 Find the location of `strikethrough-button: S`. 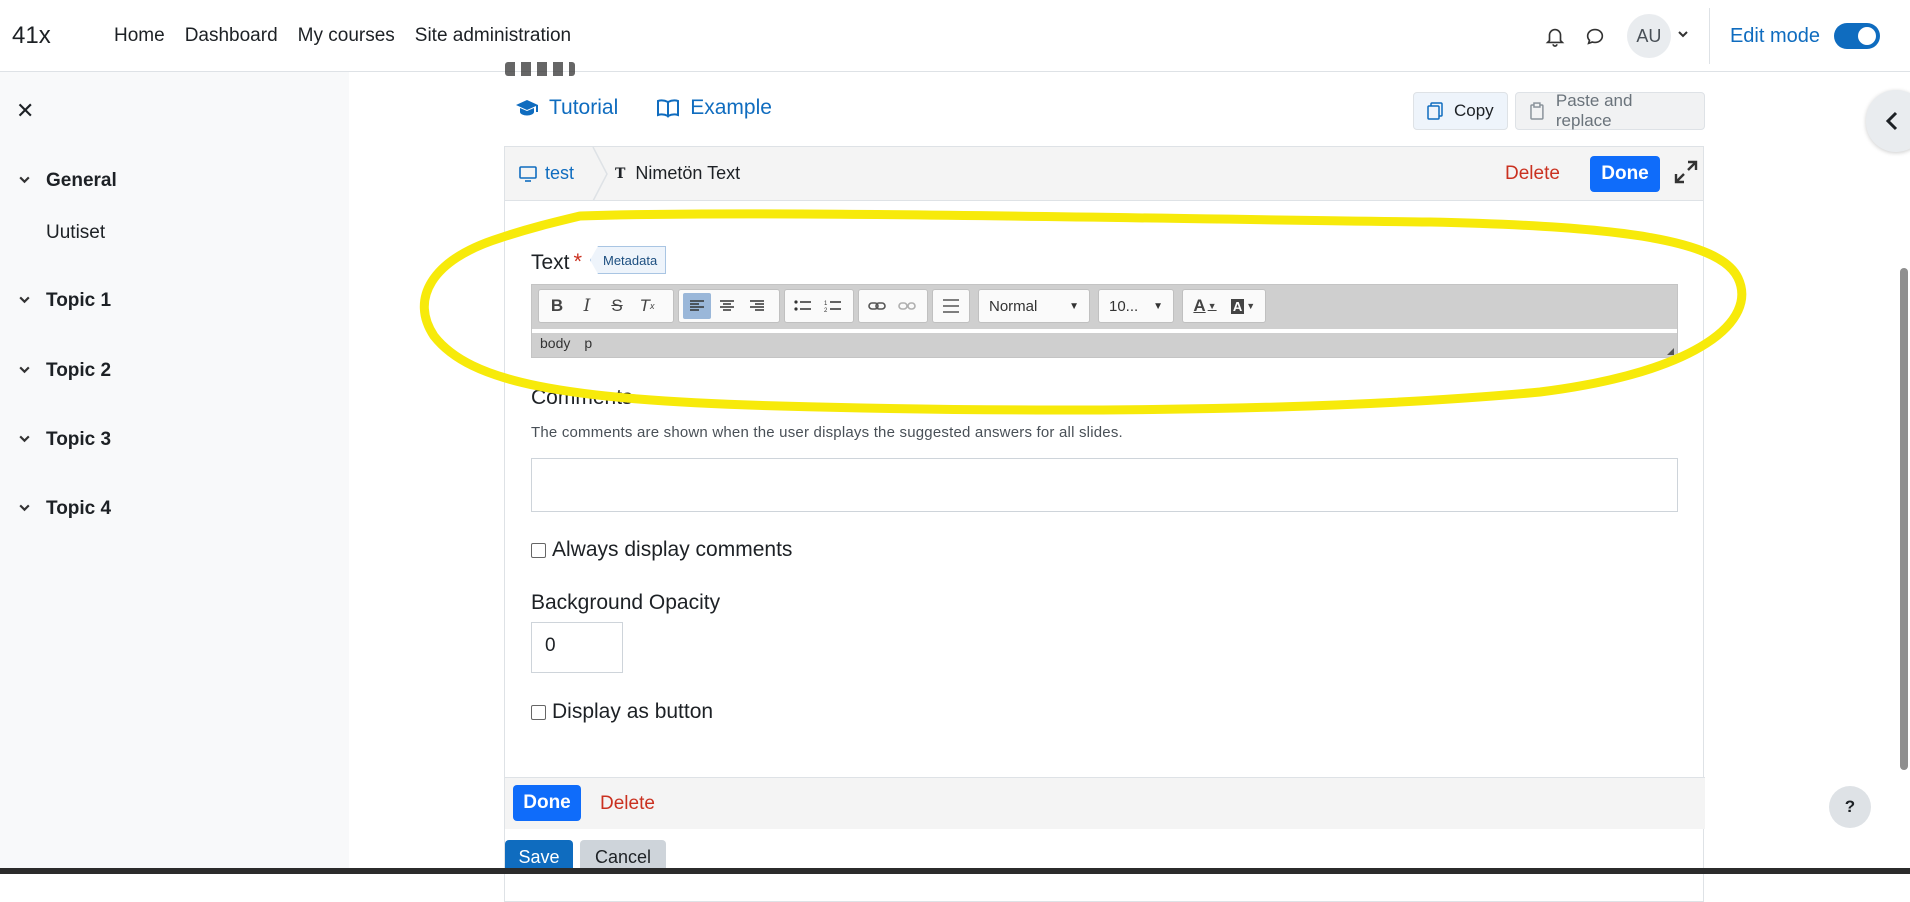

strikethrough-button: S is located at coordinates (617, 306).